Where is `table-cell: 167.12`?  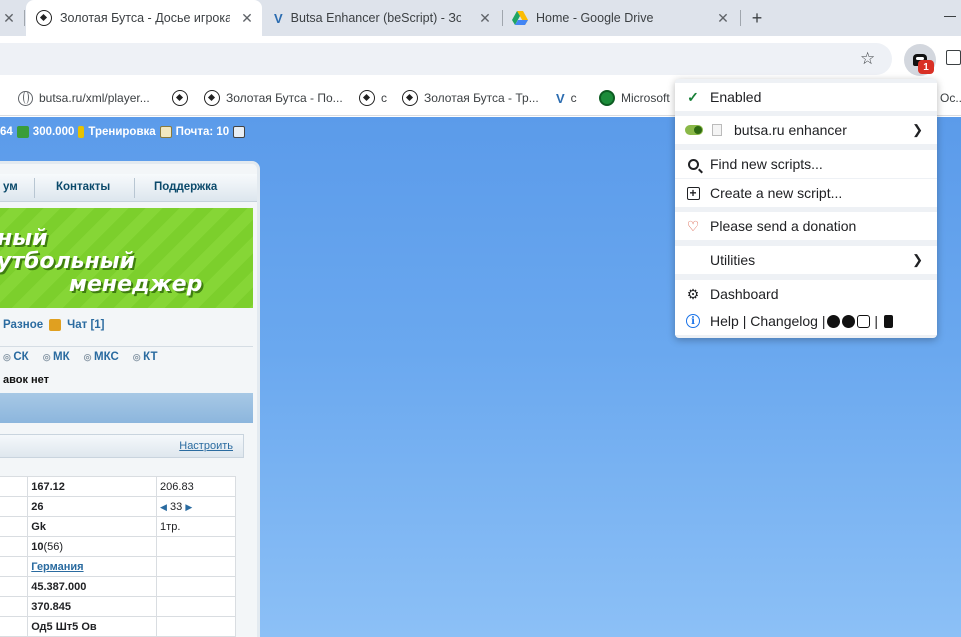
table-cell: 167.12 is located at coordinates (92, 486).